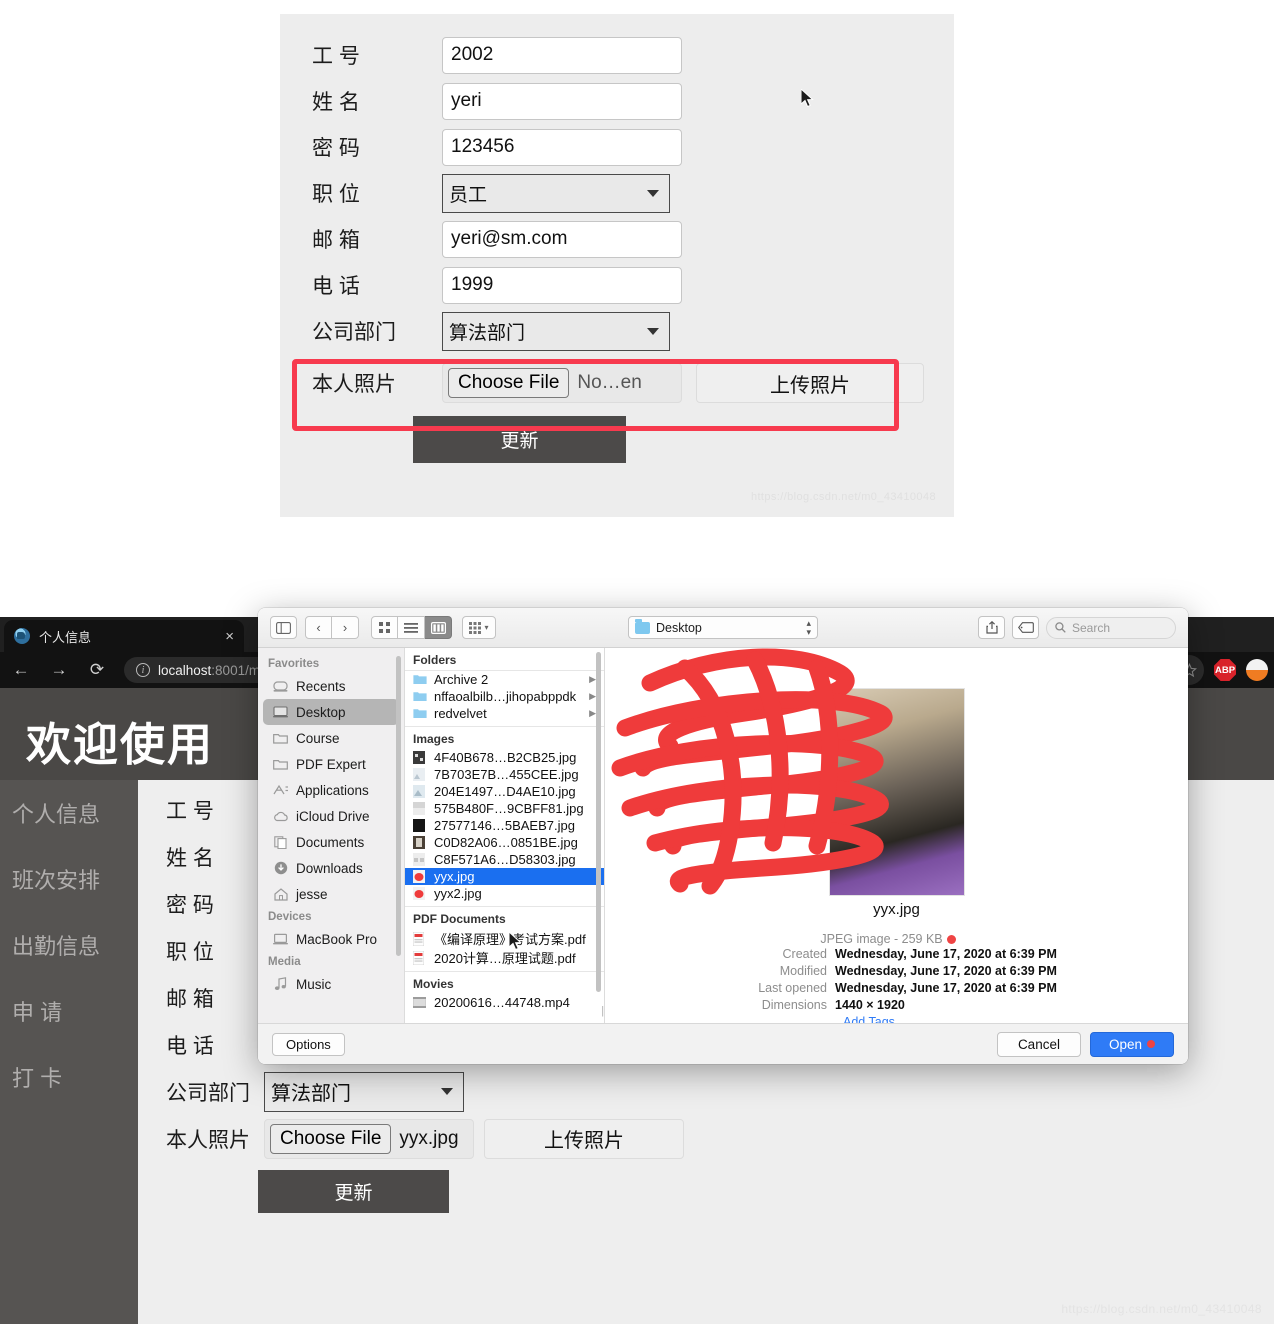  What do you see at coordinates (1225, 670) in the screenshot?
I see `adblock-plus-icon: ABP` at bounding box center [1225, 670].